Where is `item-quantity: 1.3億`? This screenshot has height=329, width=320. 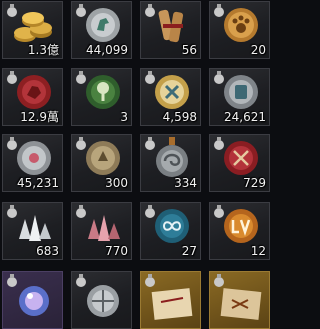
item-quantity: 1.3億 is located at coordinates (43, 50).